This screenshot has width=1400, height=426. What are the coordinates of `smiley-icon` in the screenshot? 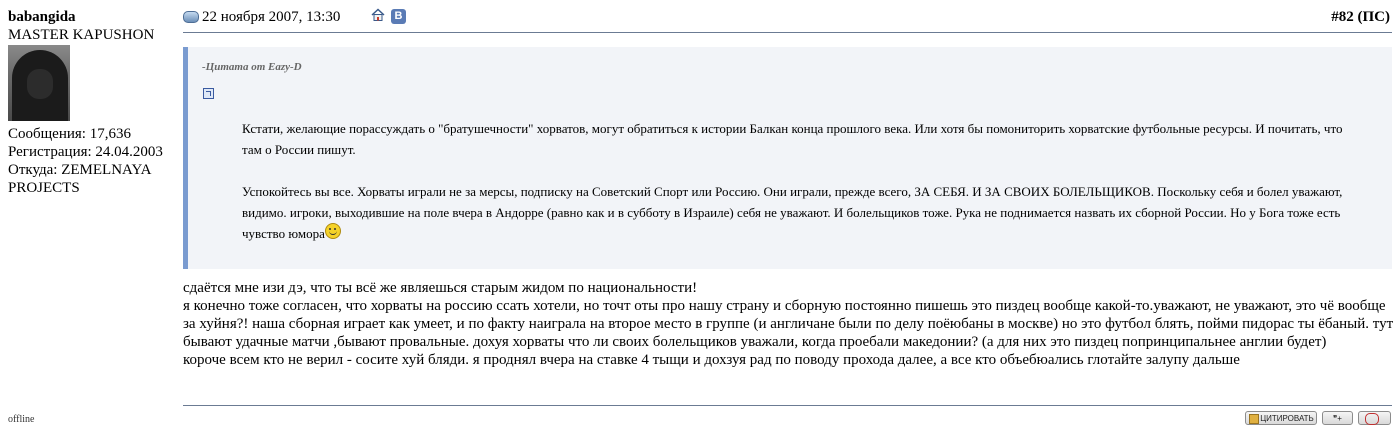 It's located at (332, 231).